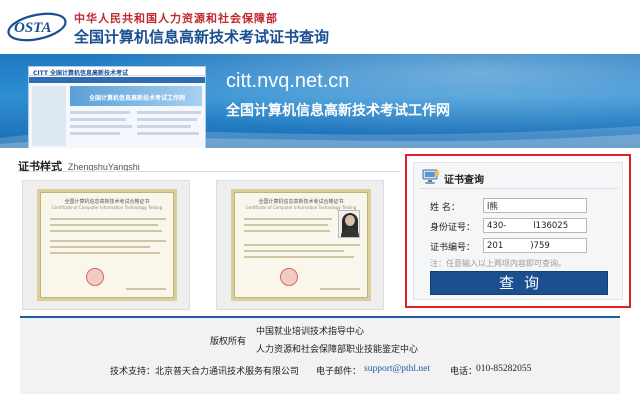 This screenshot has height=394, width=640. What do you see at coordinates (397, 369) in the screenshot?
I see `email-link: support@pthl.net` at bounding box center [397, 369].